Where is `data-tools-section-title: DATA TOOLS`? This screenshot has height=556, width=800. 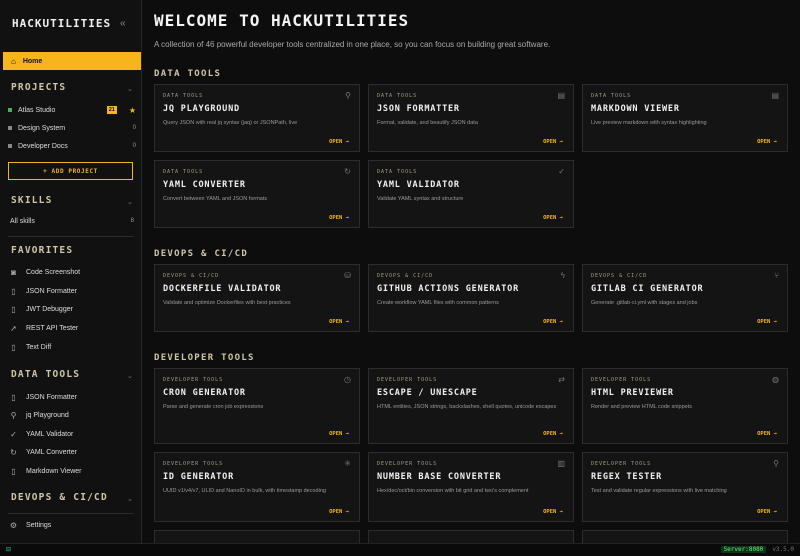
data-tools-section-title: DATA TOOLS is located at coordinates (45, 374).